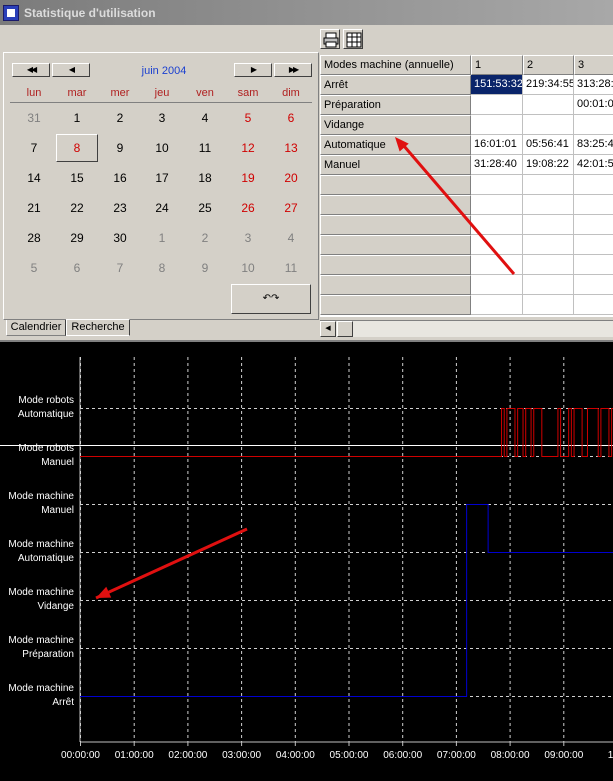 This screenshot has height=781, width=613. Describe the element at coordinates (295, 755) in the screenshot. I see `x-tick-label: 04:00:00` at that location.